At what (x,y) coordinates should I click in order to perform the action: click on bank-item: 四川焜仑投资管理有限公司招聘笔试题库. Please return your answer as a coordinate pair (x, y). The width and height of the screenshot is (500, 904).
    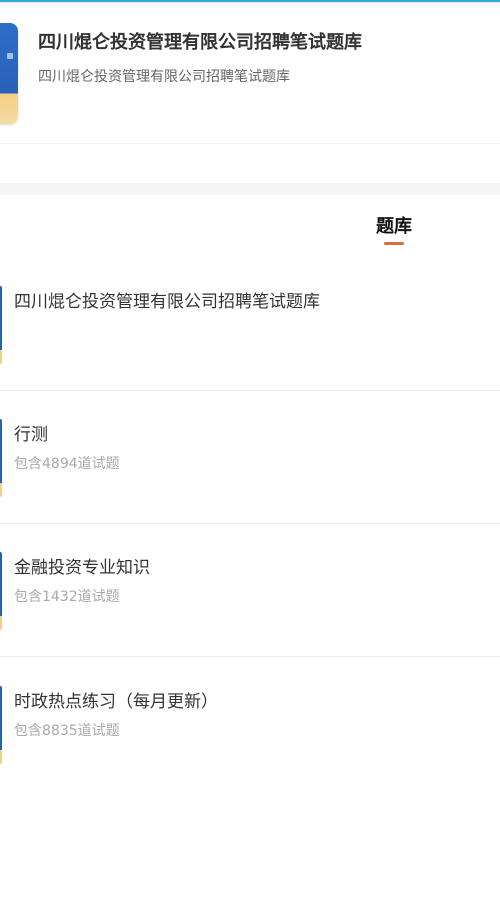
    Looking at the image, I should click on (250, 325).